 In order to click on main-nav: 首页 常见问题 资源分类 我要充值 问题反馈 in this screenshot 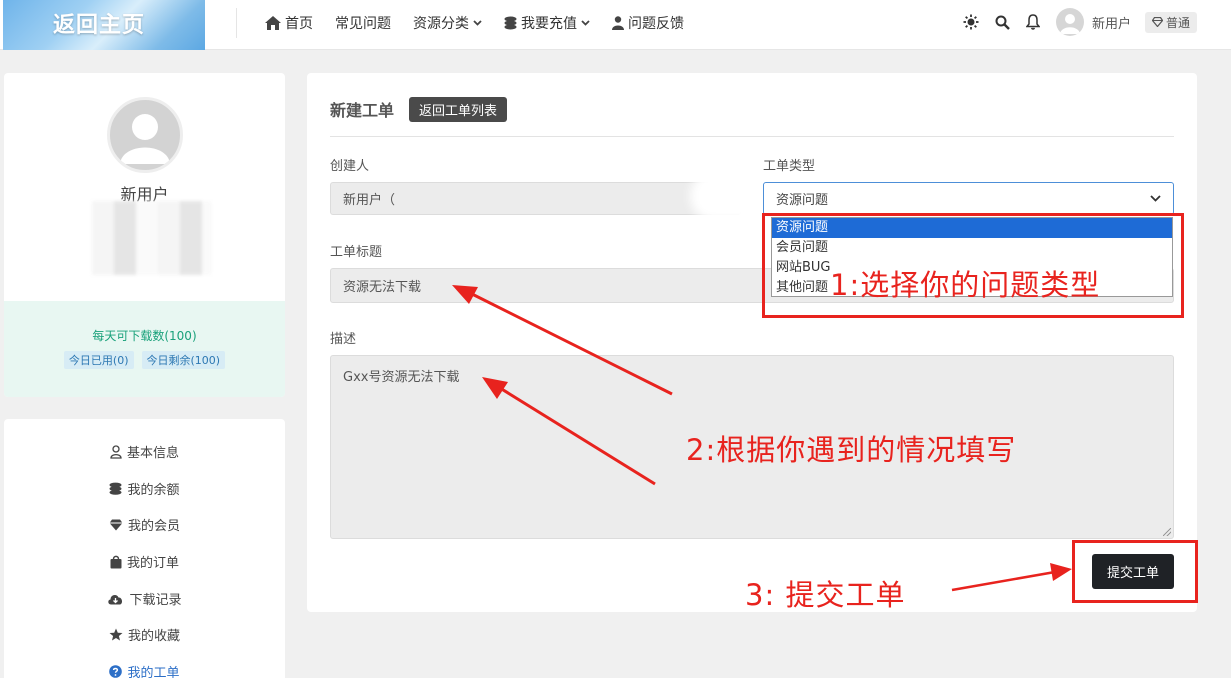, I will do `click(474, 23)`.